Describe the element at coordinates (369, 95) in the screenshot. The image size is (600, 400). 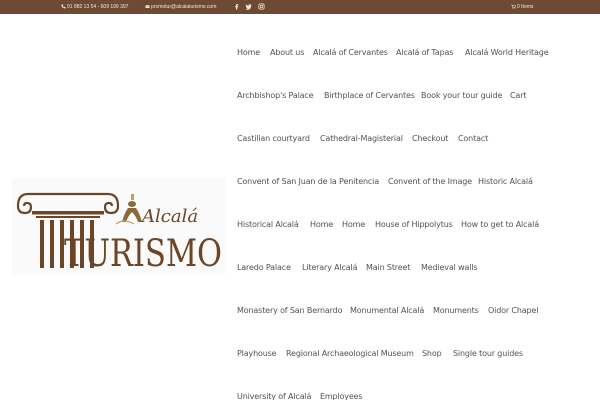
I see `menu-item-birthplace-of-cervantes: Birthplace of Cervantes` at that location.